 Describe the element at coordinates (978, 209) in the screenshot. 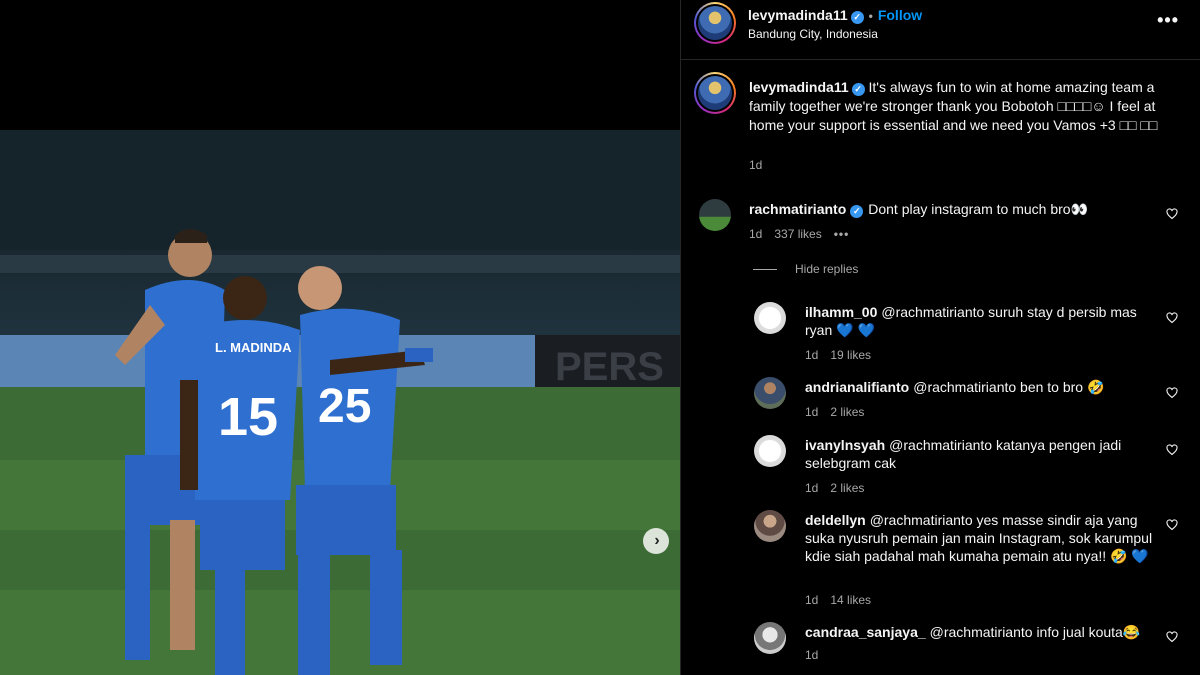

I see `comment-text: Dont play instagram to much bro👀` at that location.